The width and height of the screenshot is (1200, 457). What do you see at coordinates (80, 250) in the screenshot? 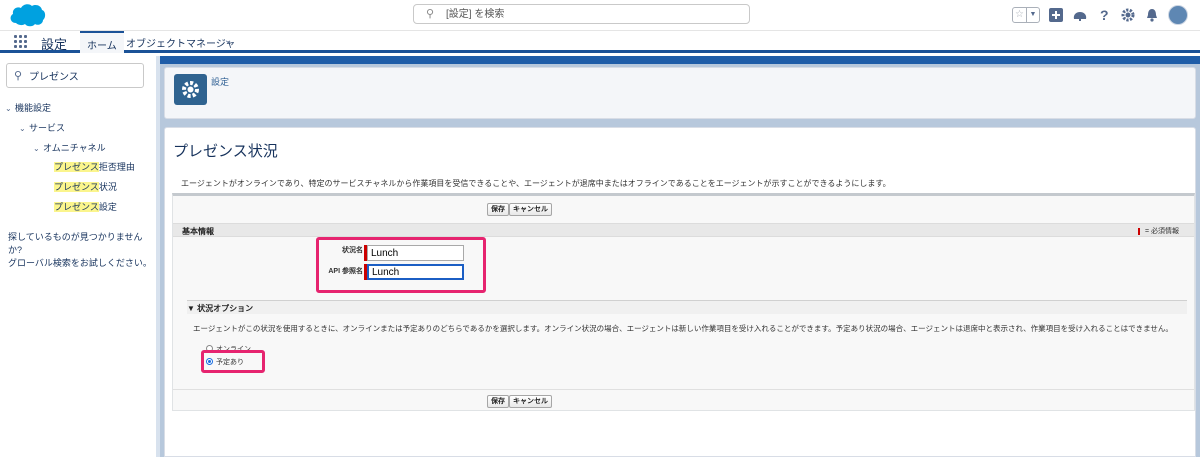
I see `global-search-hint: 探しているものが見つかりませんか? グローバル検索をお試しください。` at bounding box center [80, 250].